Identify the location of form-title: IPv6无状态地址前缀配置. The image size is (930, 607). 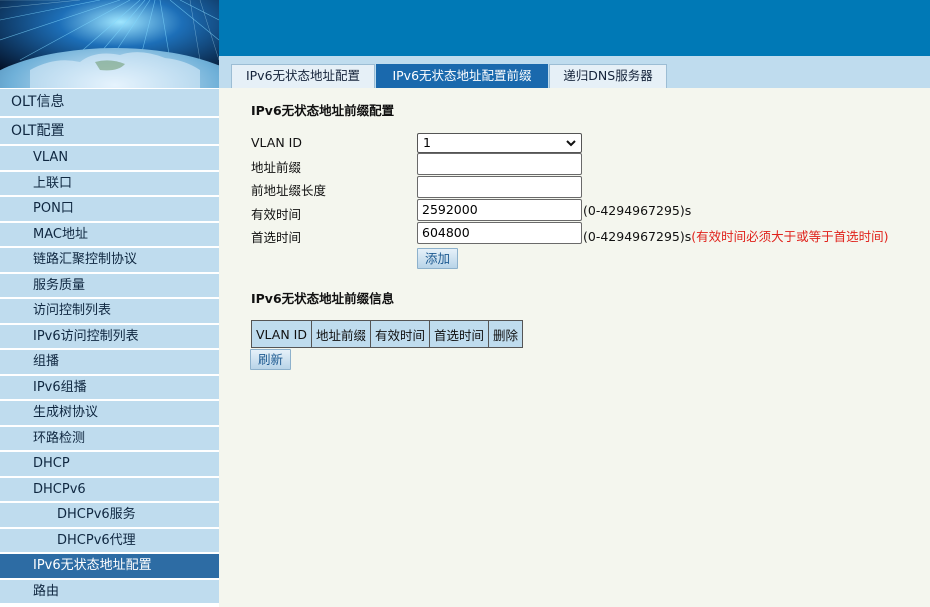
(323, 110).